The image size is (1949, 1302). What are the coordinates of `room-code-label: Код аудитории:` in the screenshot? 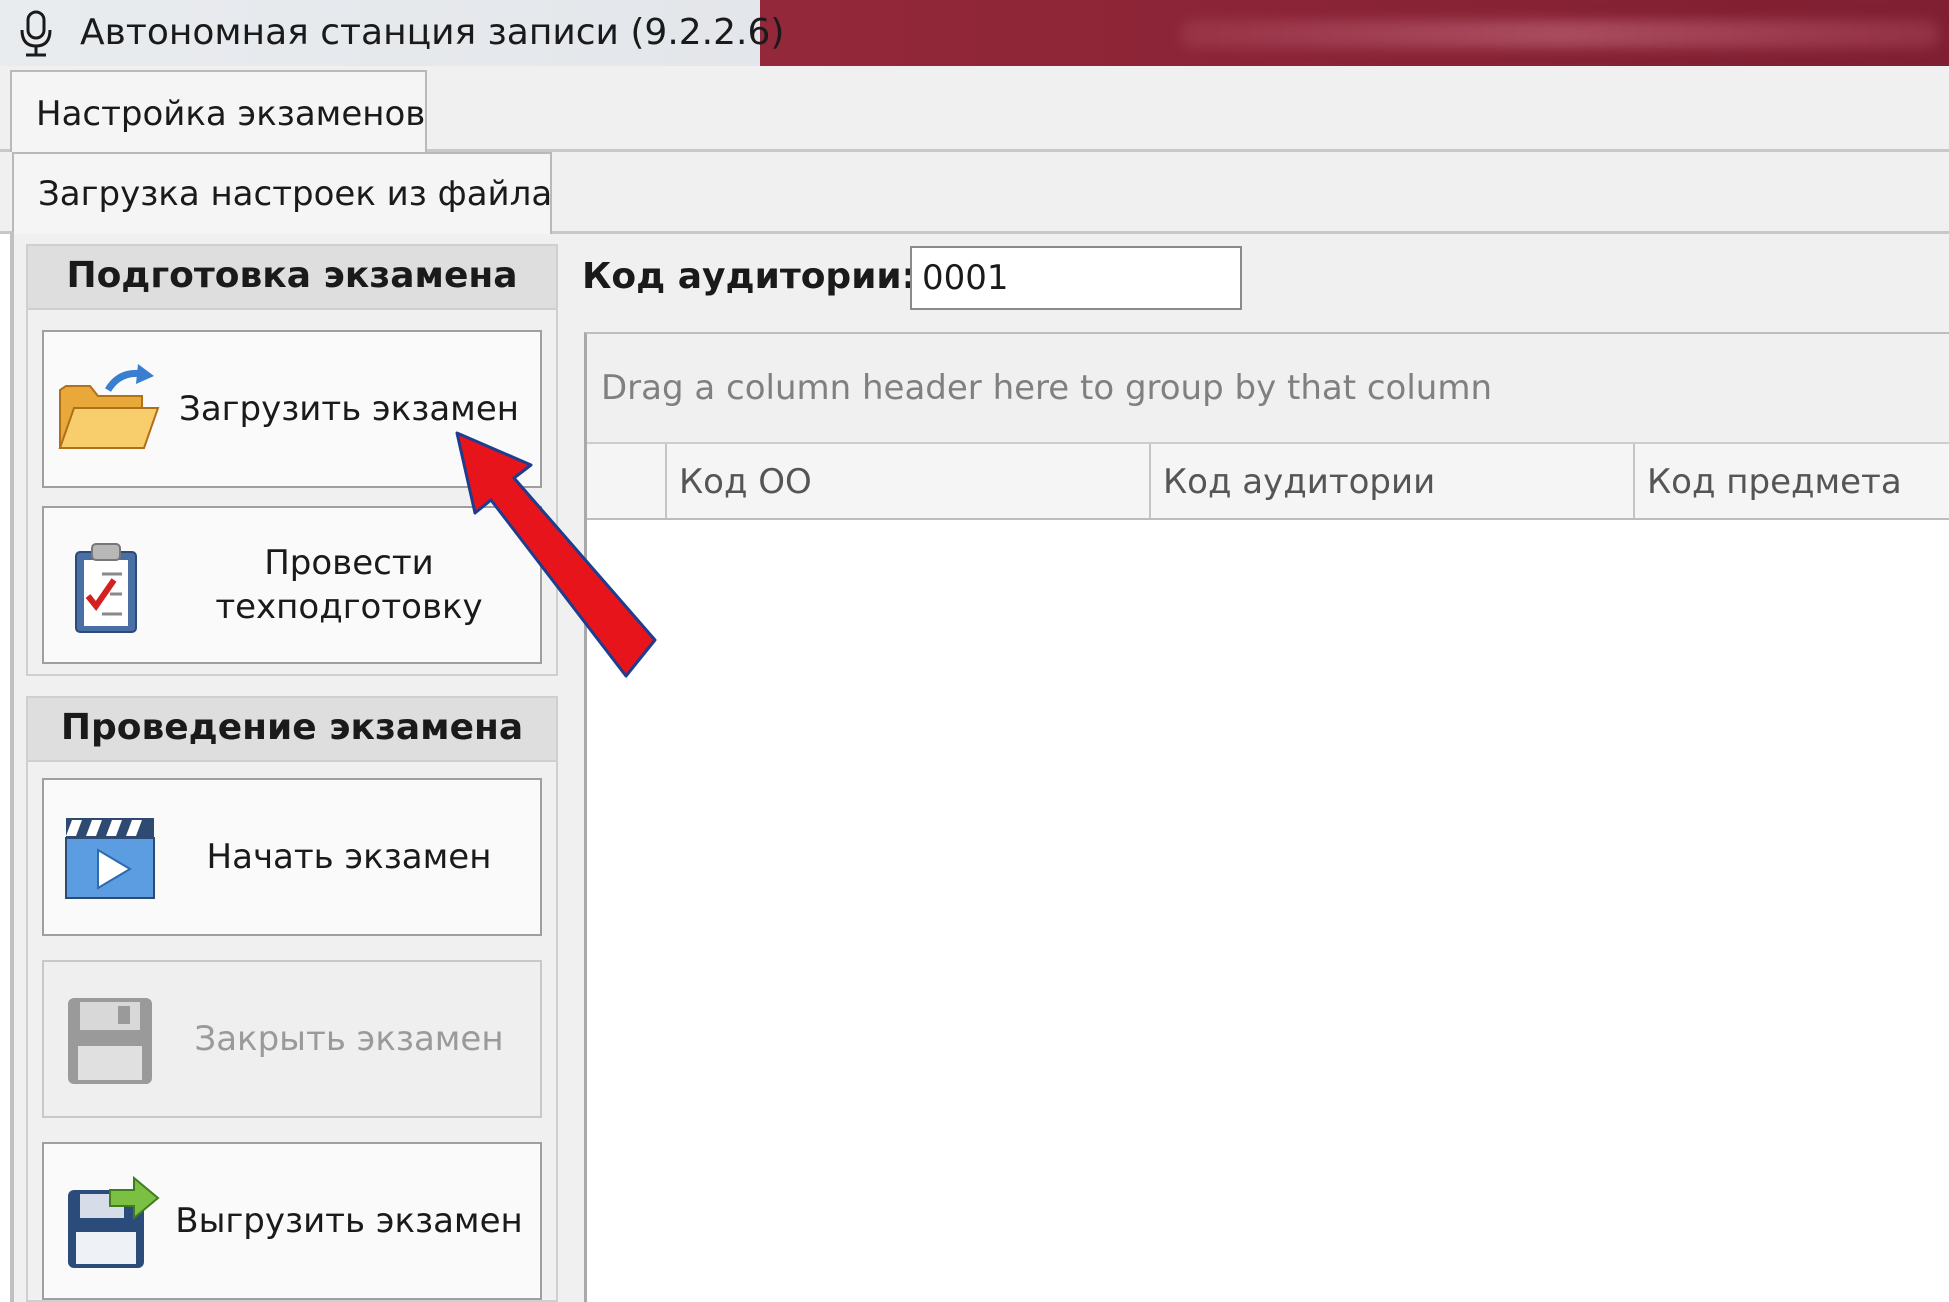 It's located at (749, 276).